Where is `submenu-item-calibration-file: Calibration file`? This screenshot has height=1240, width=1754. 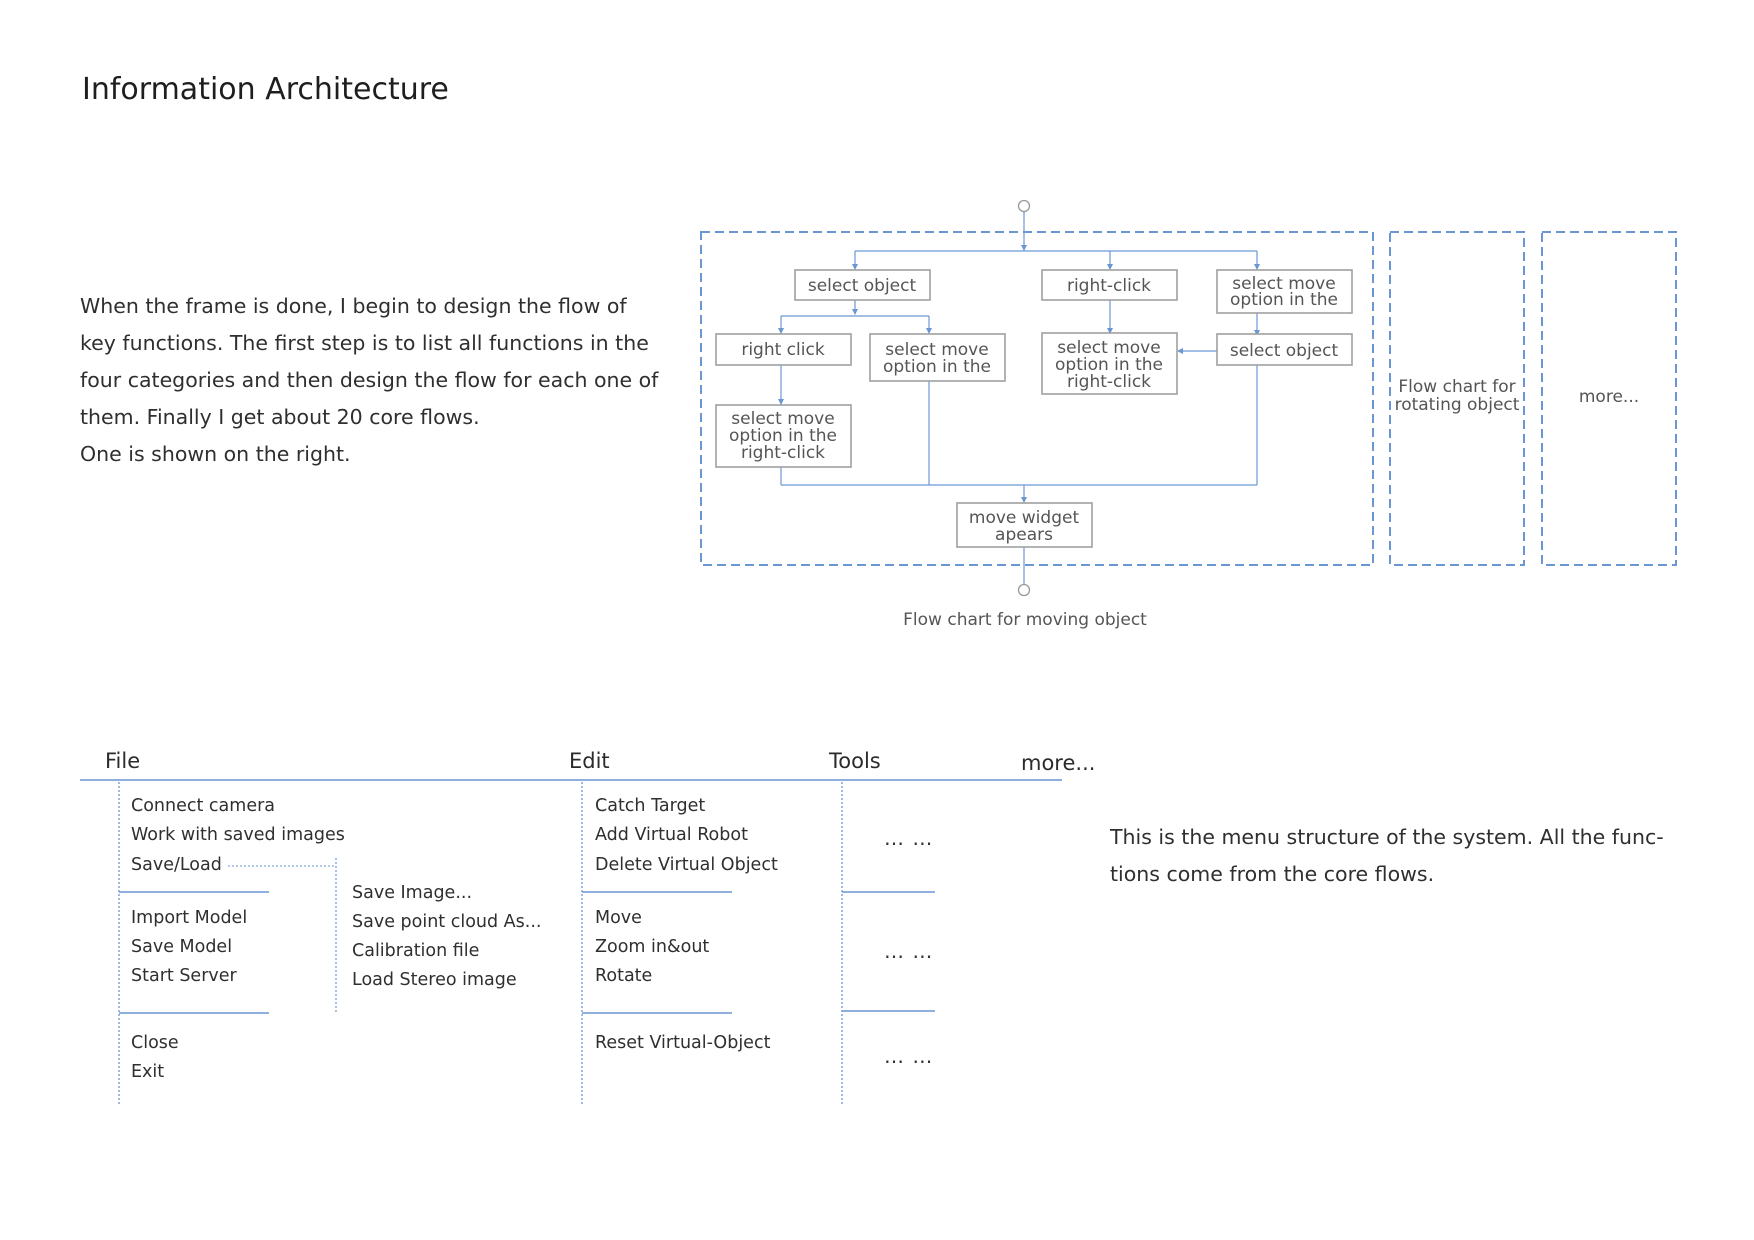
submenu-item-calibration-file: Calibration file is located at coordinates (415, 951).